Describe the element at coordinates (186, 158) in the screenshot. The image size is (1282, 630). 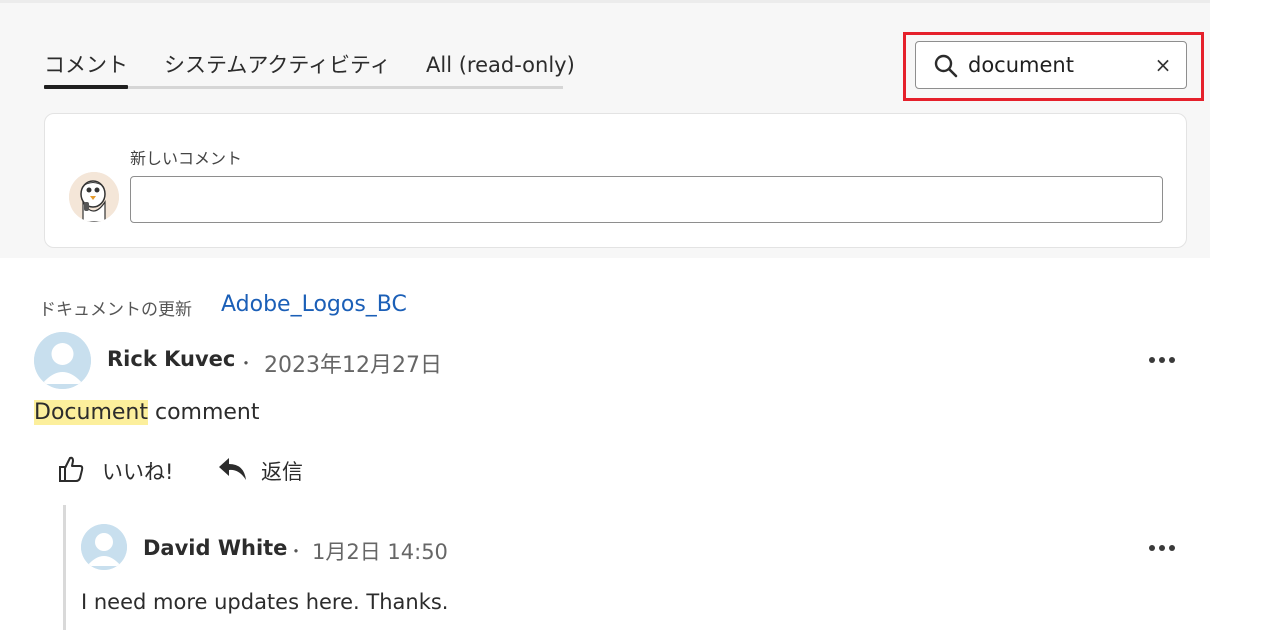
I see `new-comment-label: 新しいコメント` at that location.